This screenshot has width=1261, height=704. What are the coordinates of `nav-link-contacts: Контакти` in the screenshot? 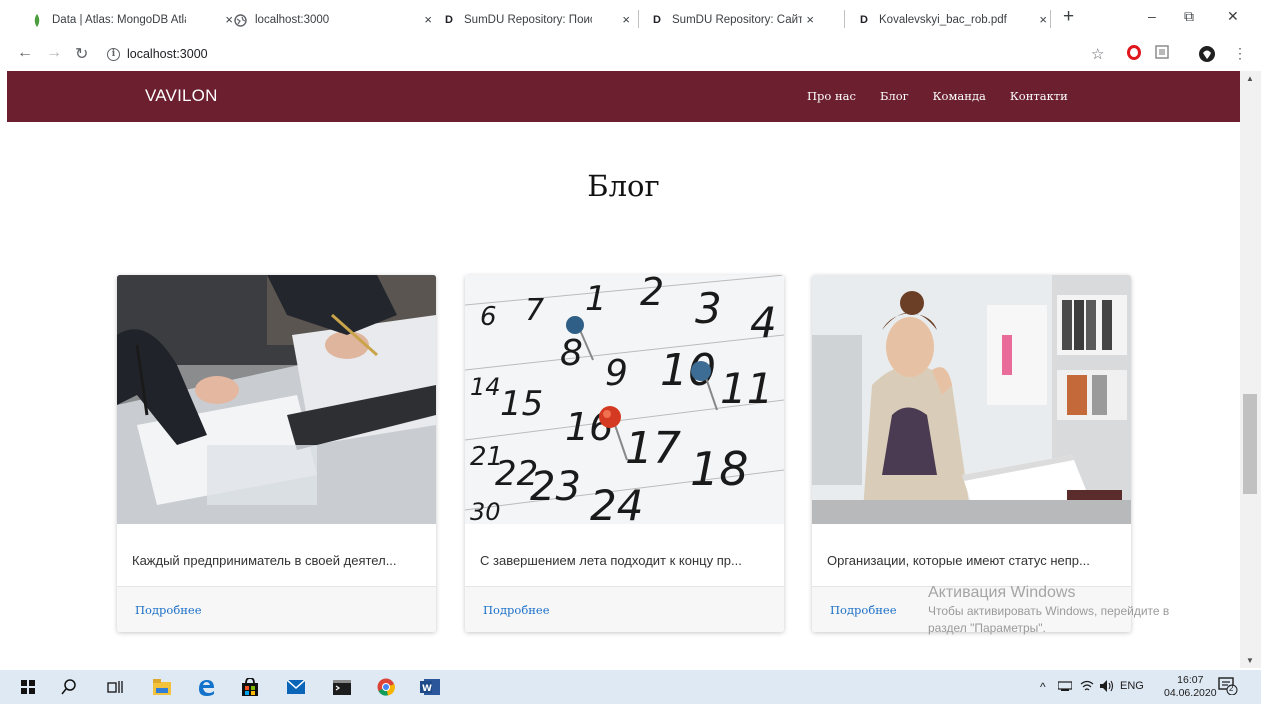 It's located at (1039, 96).